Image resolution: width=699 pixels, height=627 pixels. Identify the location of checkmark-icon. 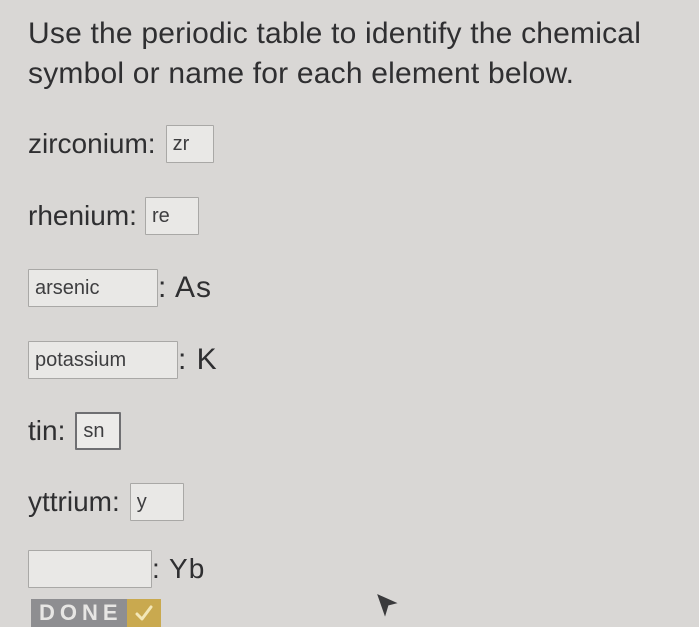
(144, 613).